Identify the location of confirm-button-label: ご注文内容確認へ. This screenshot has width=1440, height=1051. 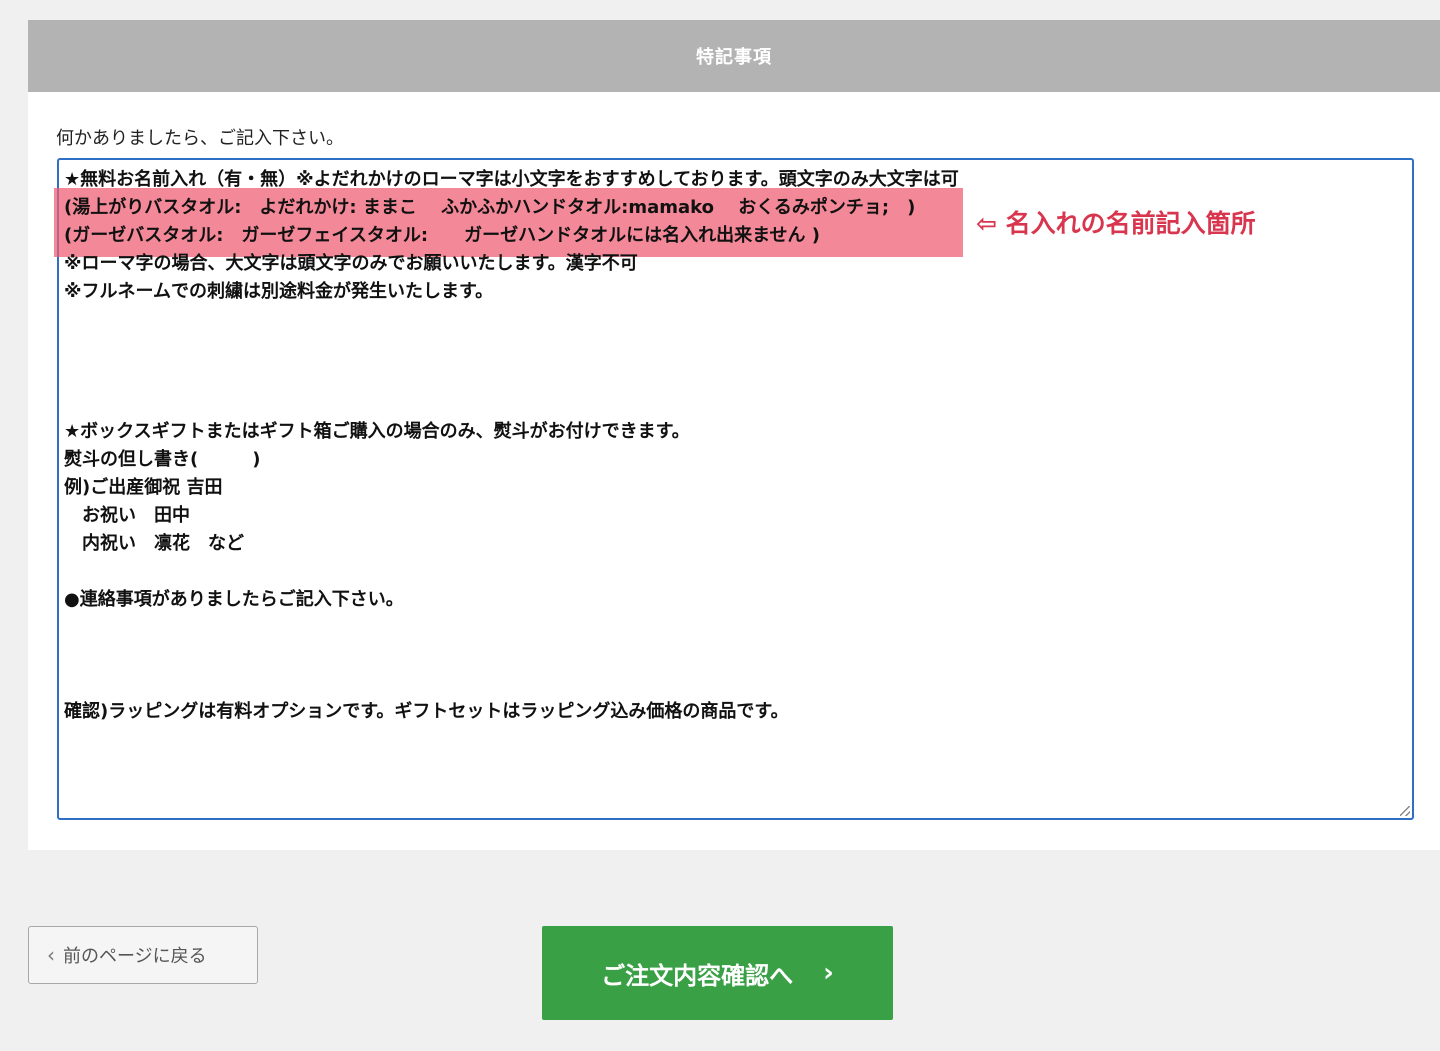
(697, 975).